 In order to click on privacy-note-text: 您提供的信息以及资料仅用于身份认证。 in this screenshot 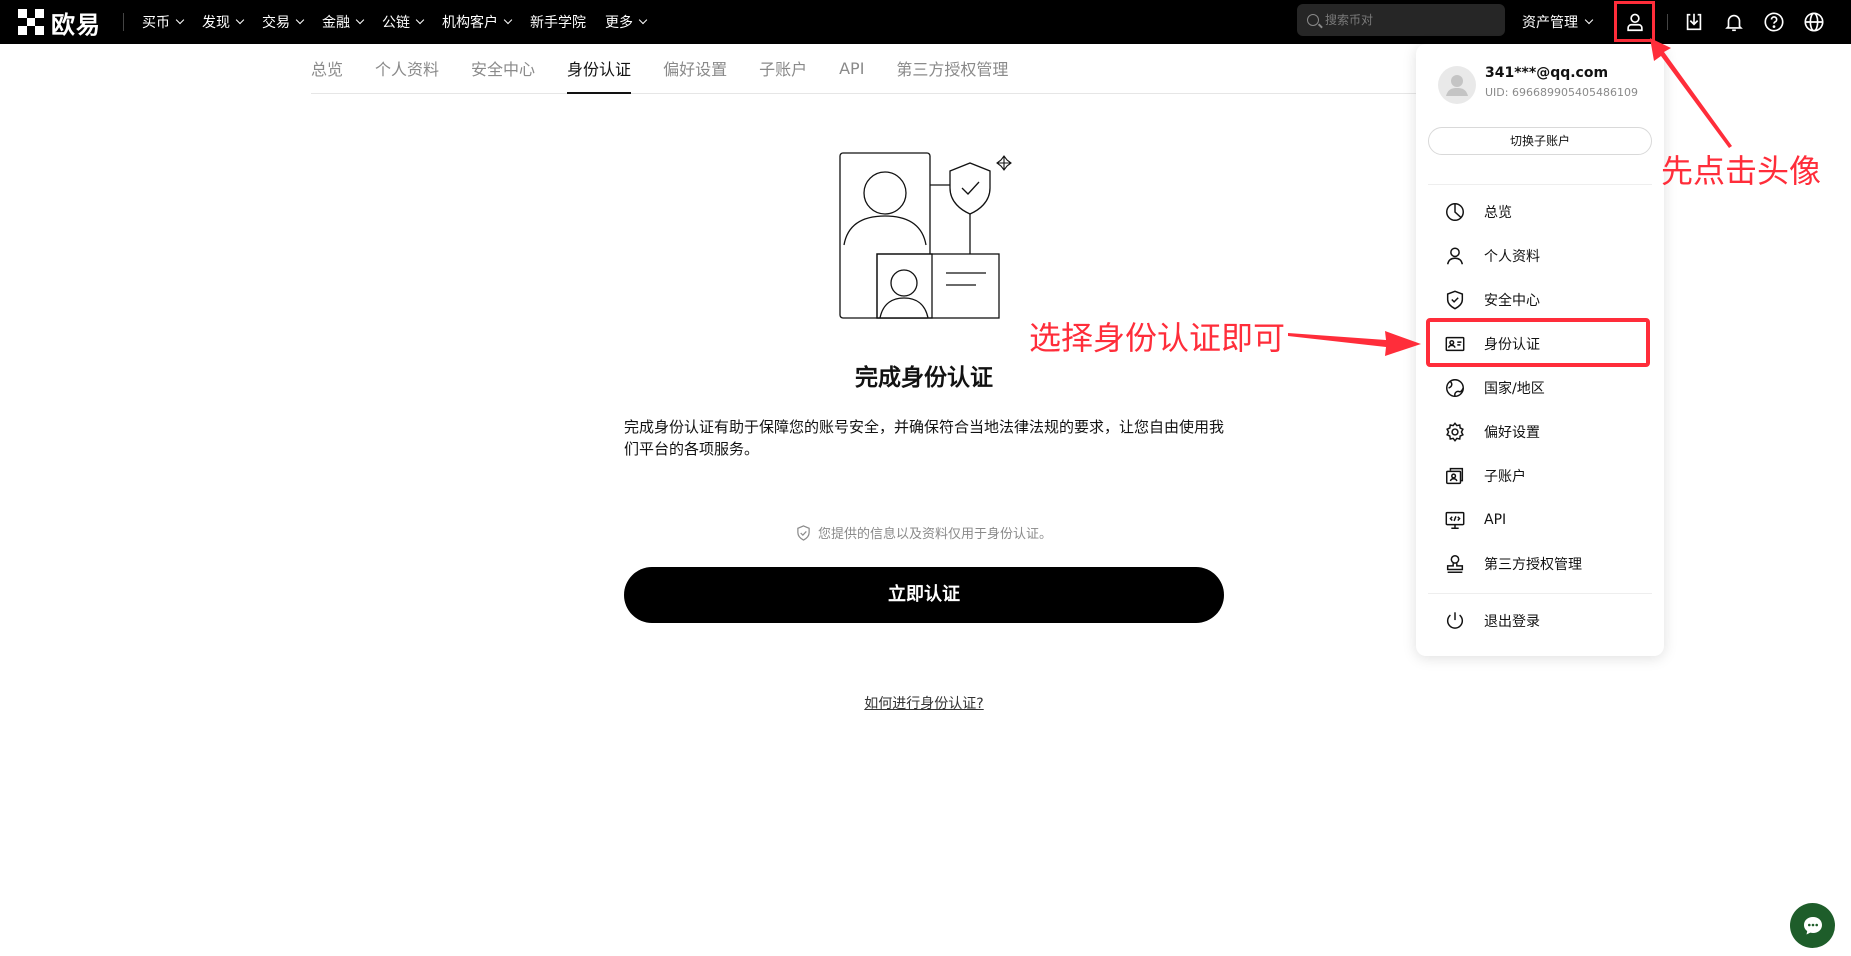, I will do `click(934, 534)`.